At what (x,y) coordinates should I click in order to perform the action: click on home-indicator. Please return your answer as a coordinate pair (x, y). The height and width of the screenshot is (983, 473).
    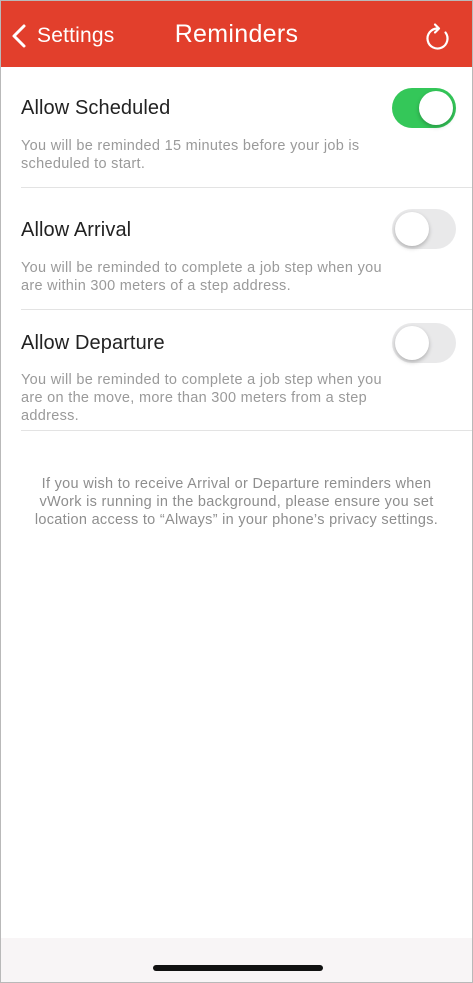
    Looking at the image, I should click on (238, 968).